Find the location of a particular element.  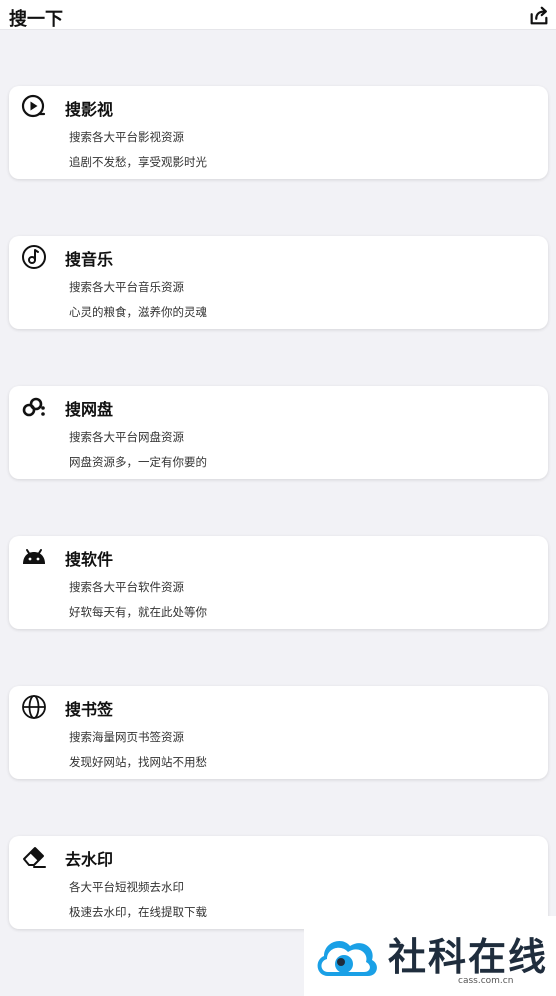

card-slogan: 发现好网站，找网站不用愁 is located at coordinates (138, 762).